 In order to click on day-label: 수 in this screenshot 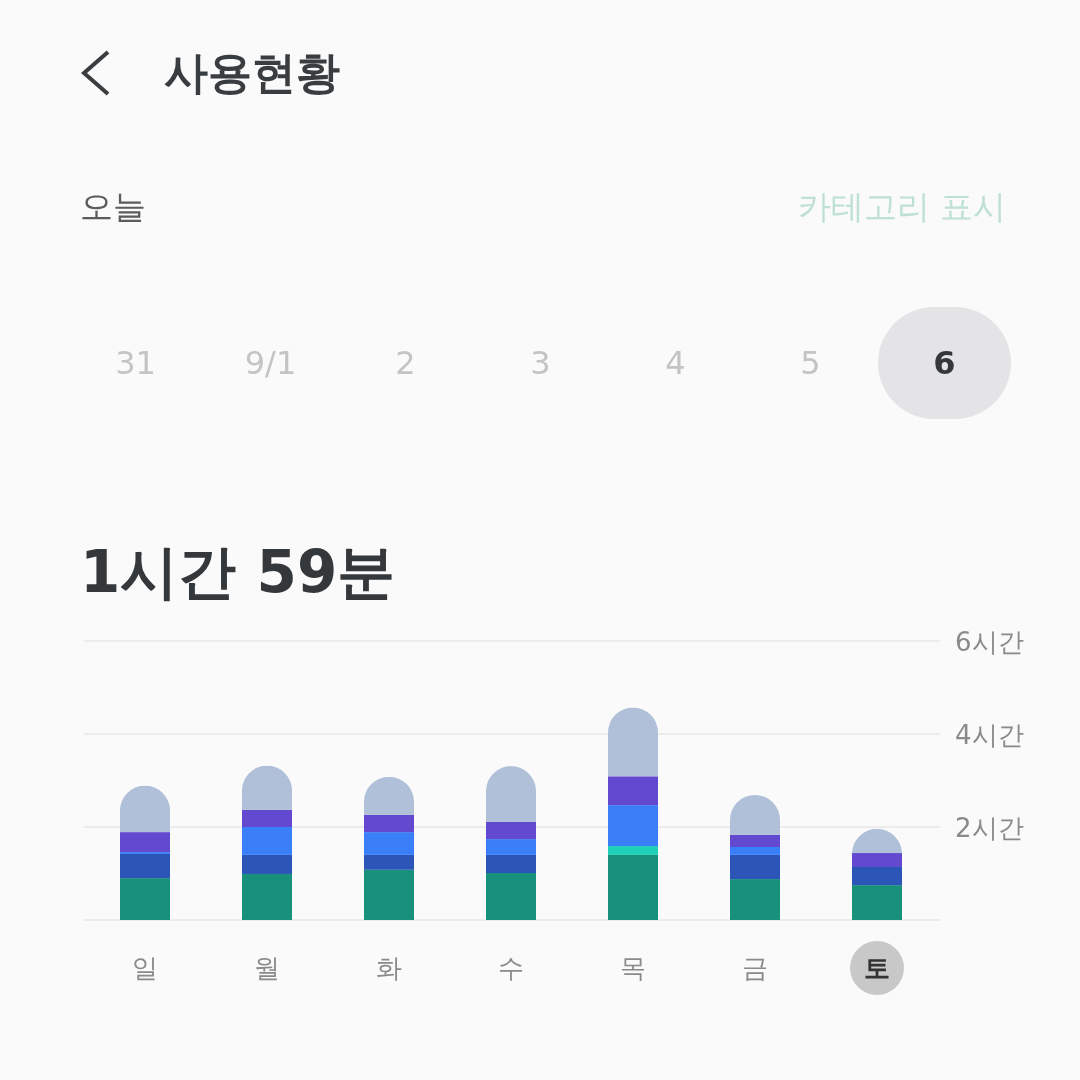, I will do `click(511, 968)`.